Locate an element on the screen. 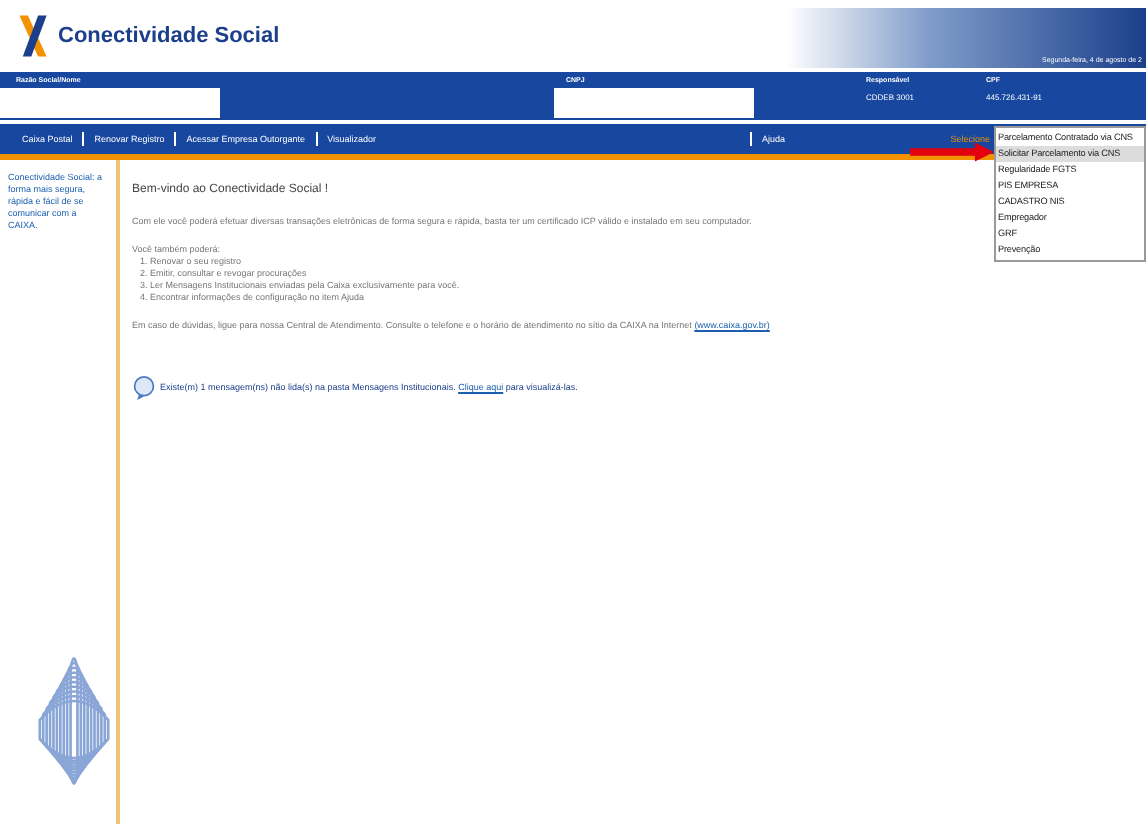  site-title: Conectividade Social is located at coordinates (169, 36).